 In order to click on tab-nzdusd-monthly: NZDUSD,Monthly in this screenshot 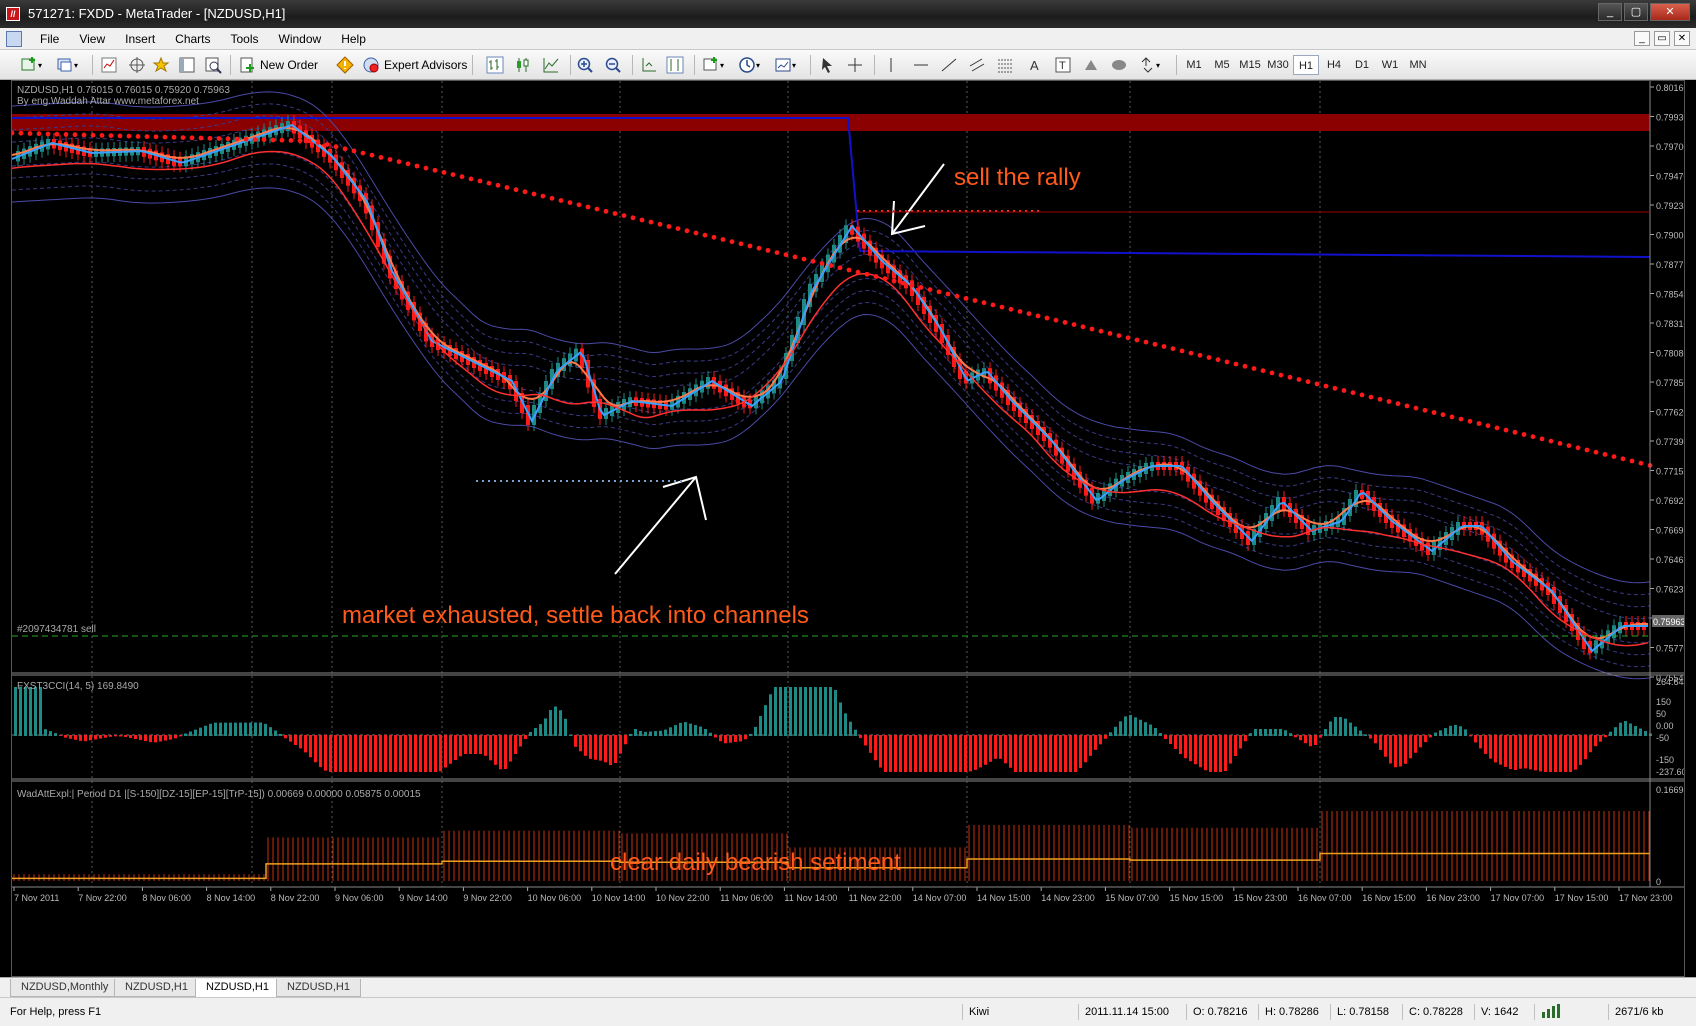, I will do `click(65, 988)`.